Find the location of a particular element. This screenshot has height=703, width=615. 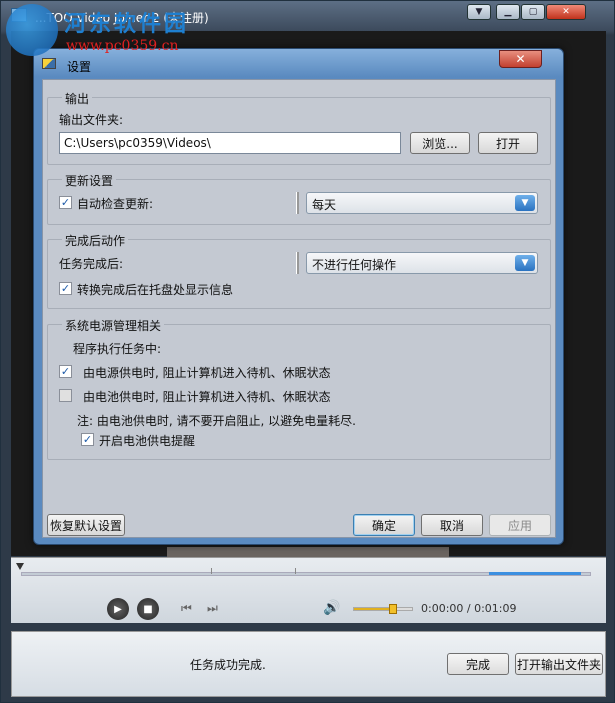

minimize-button: ▁ is located at coordinates (508, 12).